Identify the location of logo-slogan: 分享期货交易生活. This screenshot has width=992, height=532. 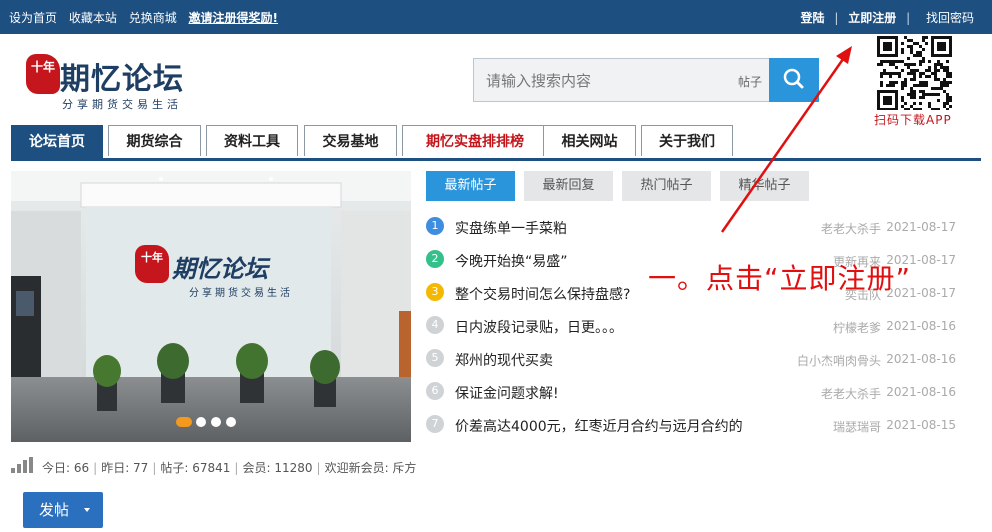
(122, 104).